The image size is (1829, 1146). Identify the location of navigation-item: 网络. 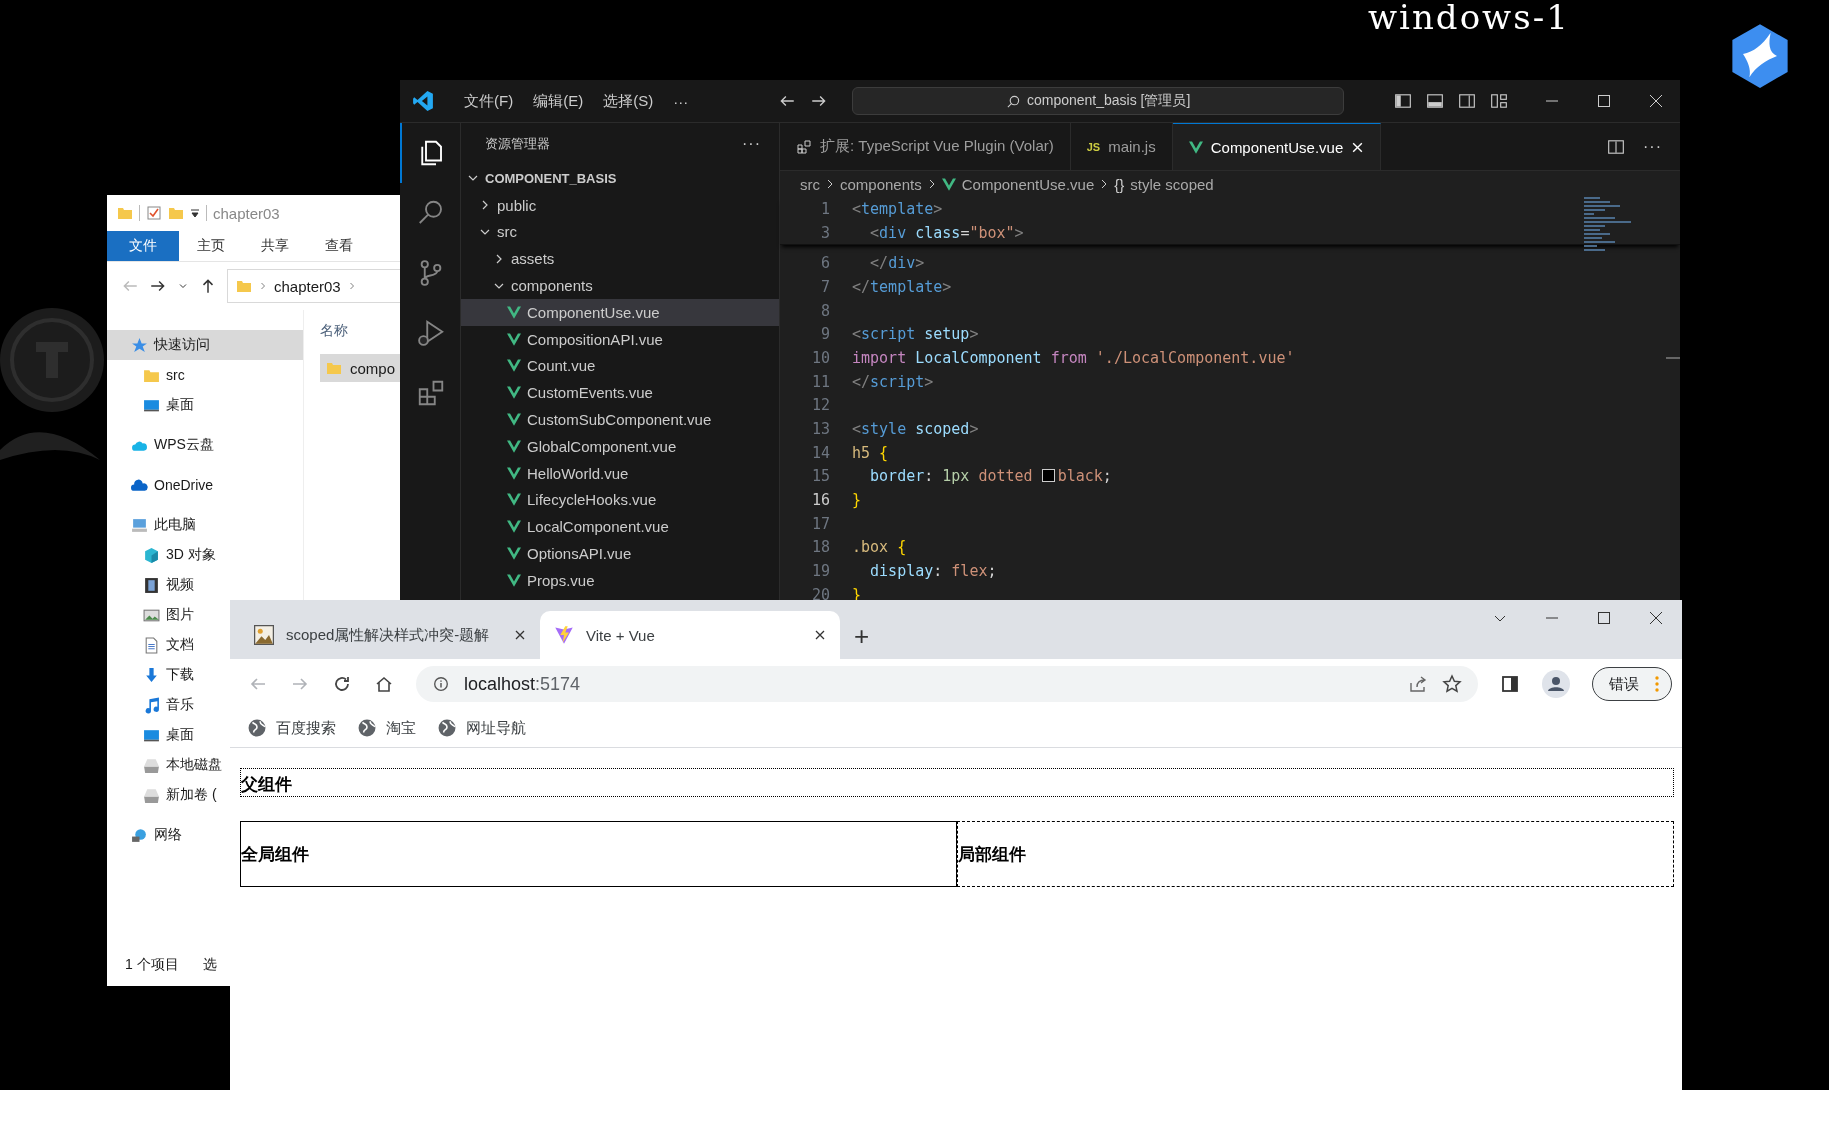
(144, 835).